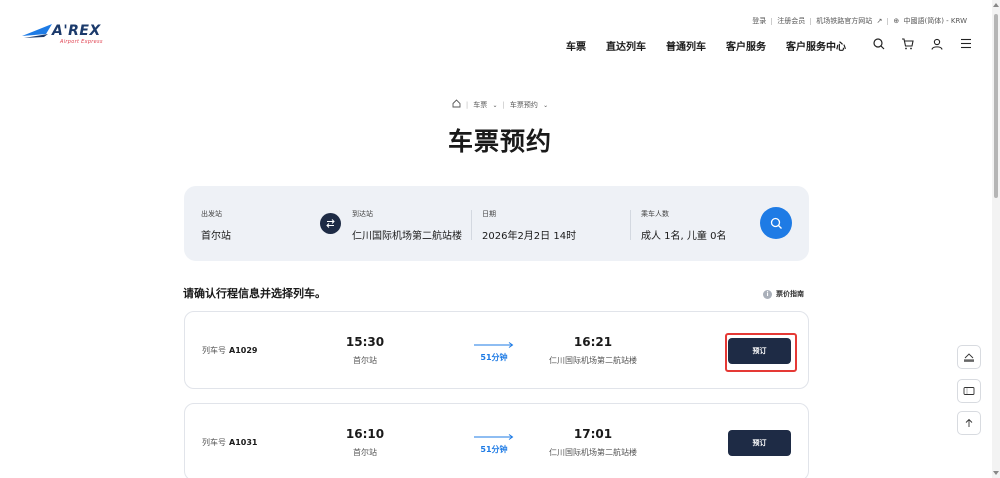  What do you see at coordinates (996, 5) in the screenshot?
I see `scroll-up-arrow` at bounding box center [996, 5].